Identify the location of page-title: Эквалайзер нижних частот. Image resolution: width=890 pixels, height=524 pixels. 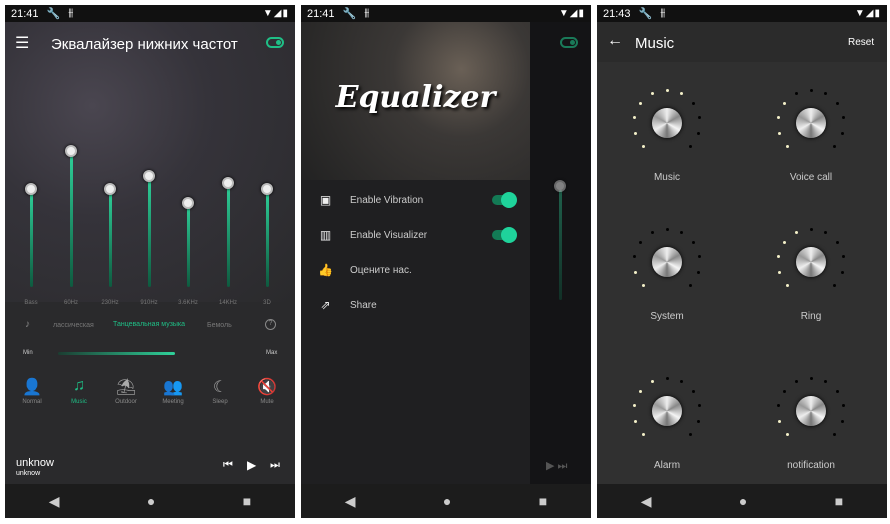
(144, 44).